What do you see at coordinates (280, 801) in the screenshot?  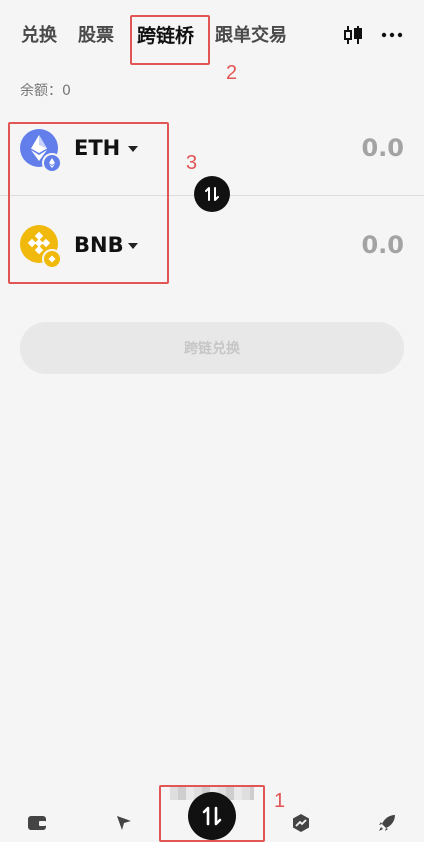 I see `annotation-number-1: 1` at bounding box center [280, 801].